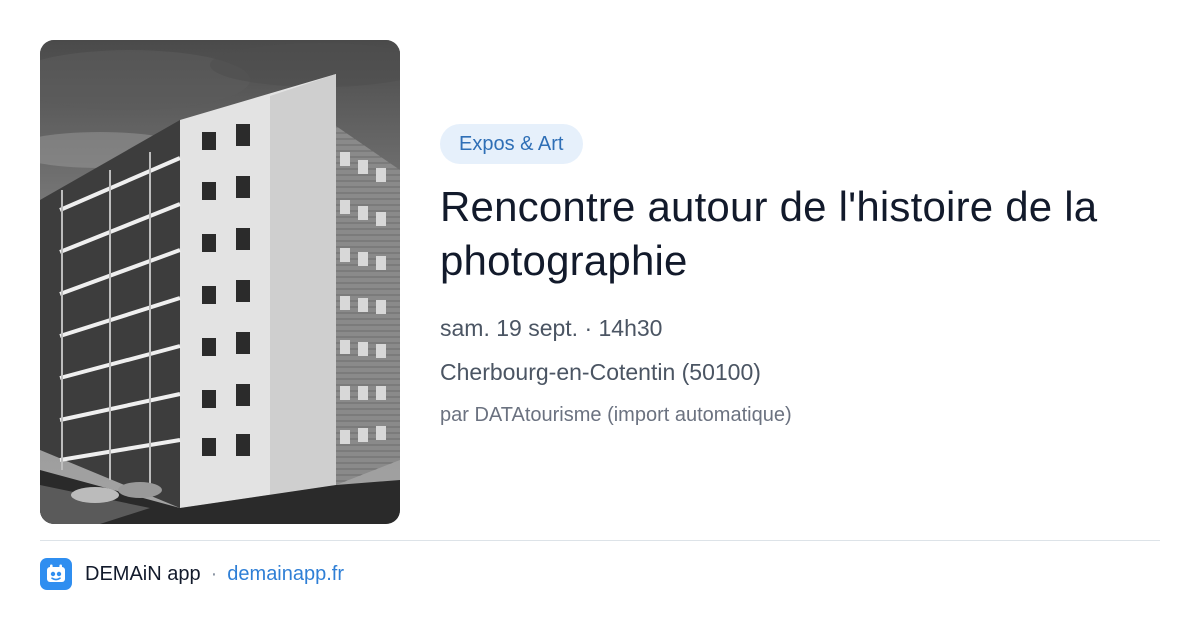 The width and height of the screenshot is (1200, 630). What do you see at coordinates (616, 415) in the screenshot?
I see `event-source: par DATAtourisme (import automatique)` at bounding box center [616, 415].